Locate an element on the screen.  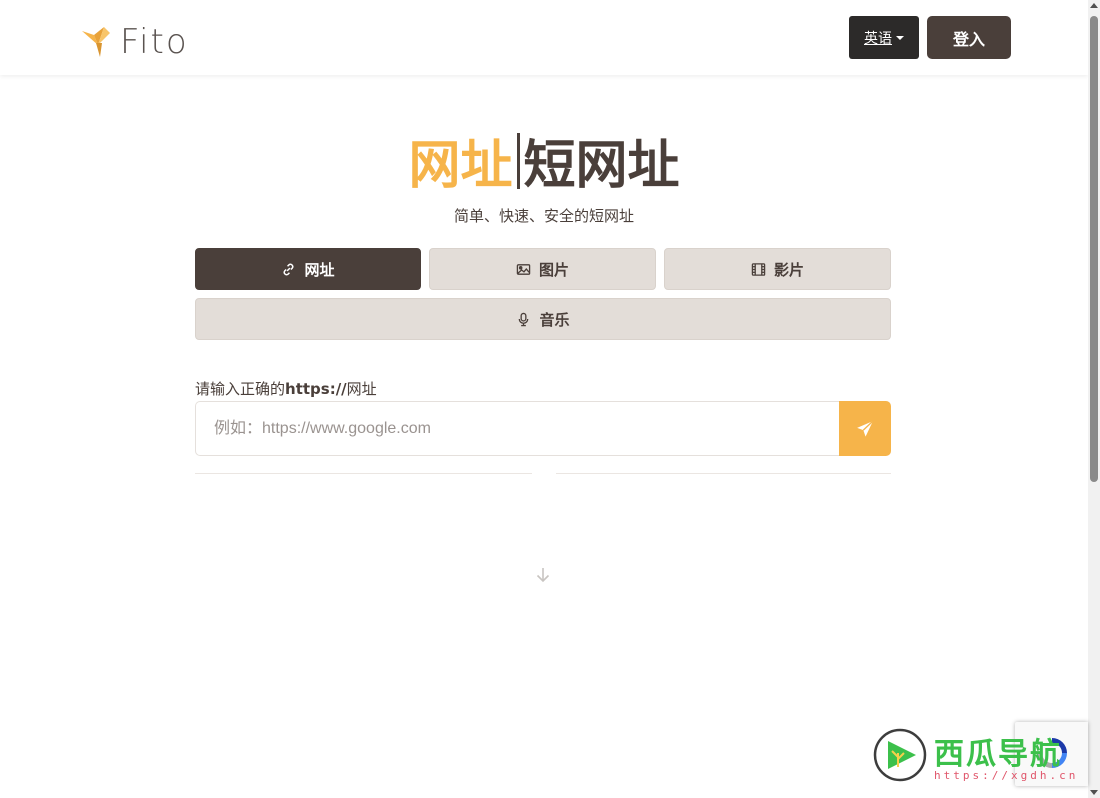
header: Fito 英语 登入 is located at coordinates (544, 37).